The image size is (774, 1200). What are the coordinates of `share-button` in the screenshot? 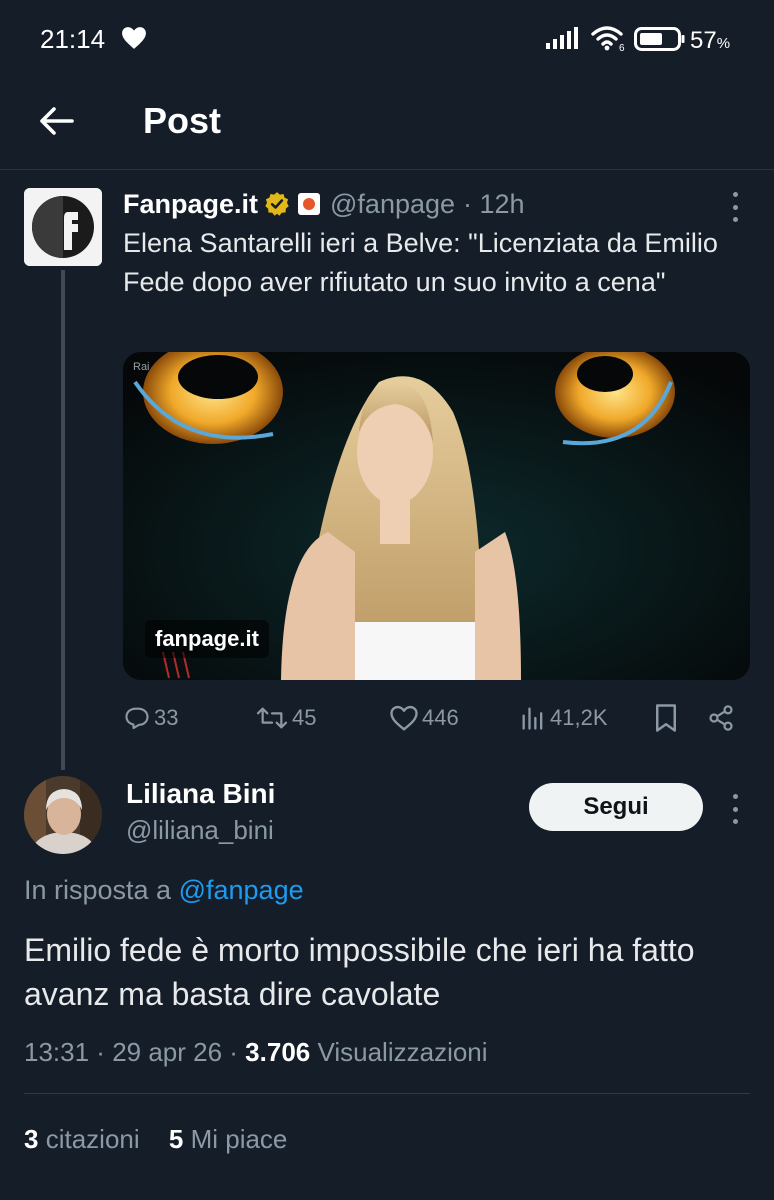 It's located at (722, 718).